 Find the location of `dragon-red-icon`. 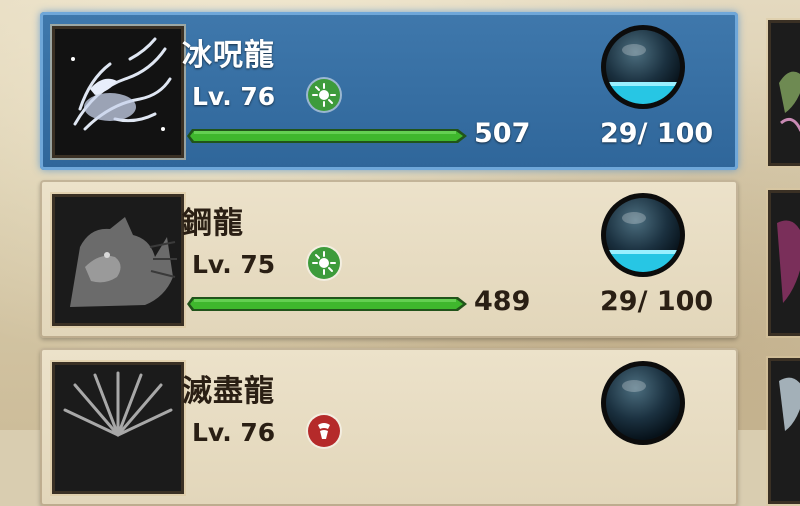

dragon-red-icon is located at coordinates (324, 431).